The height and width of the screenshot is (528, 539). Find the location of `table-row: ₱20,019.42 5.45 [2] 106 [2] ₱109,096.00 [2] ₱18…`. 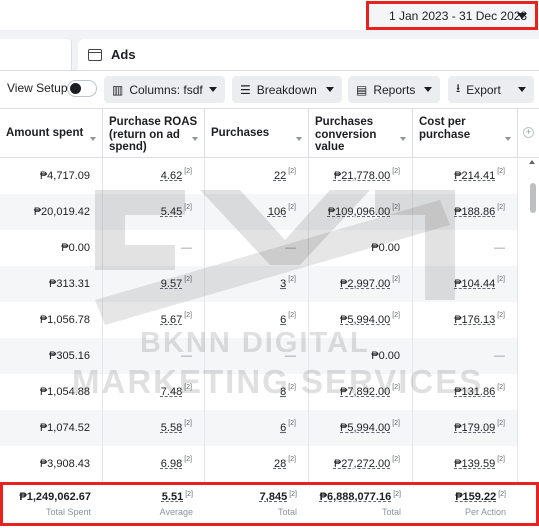

table-row: ₱20,019.42 5.45 [2] 106 [2] ₱109,096.00 [2] ₱18… is located at coordinates (259, 212).